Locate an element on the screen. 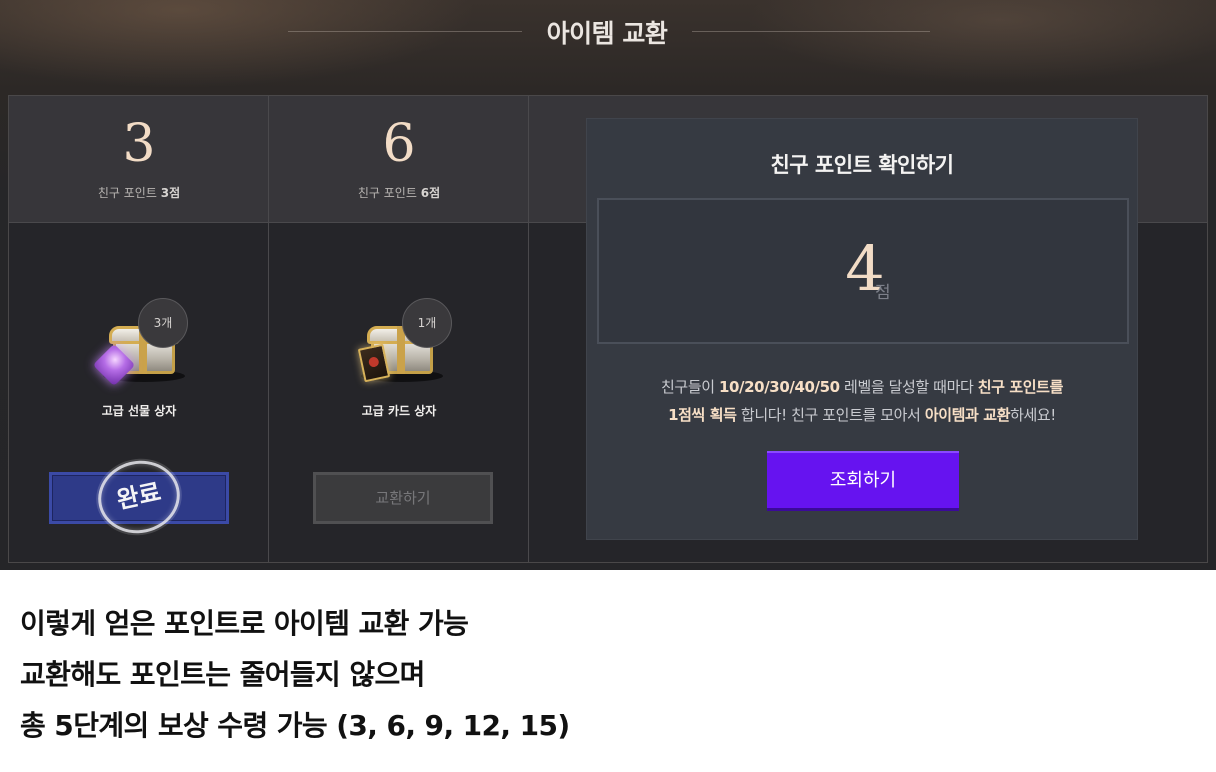 This screenshot has width=1216, height=772. caption-line: 교환해도 포인트는 줄어들지 않으며 is located at coordinates (222, 674).